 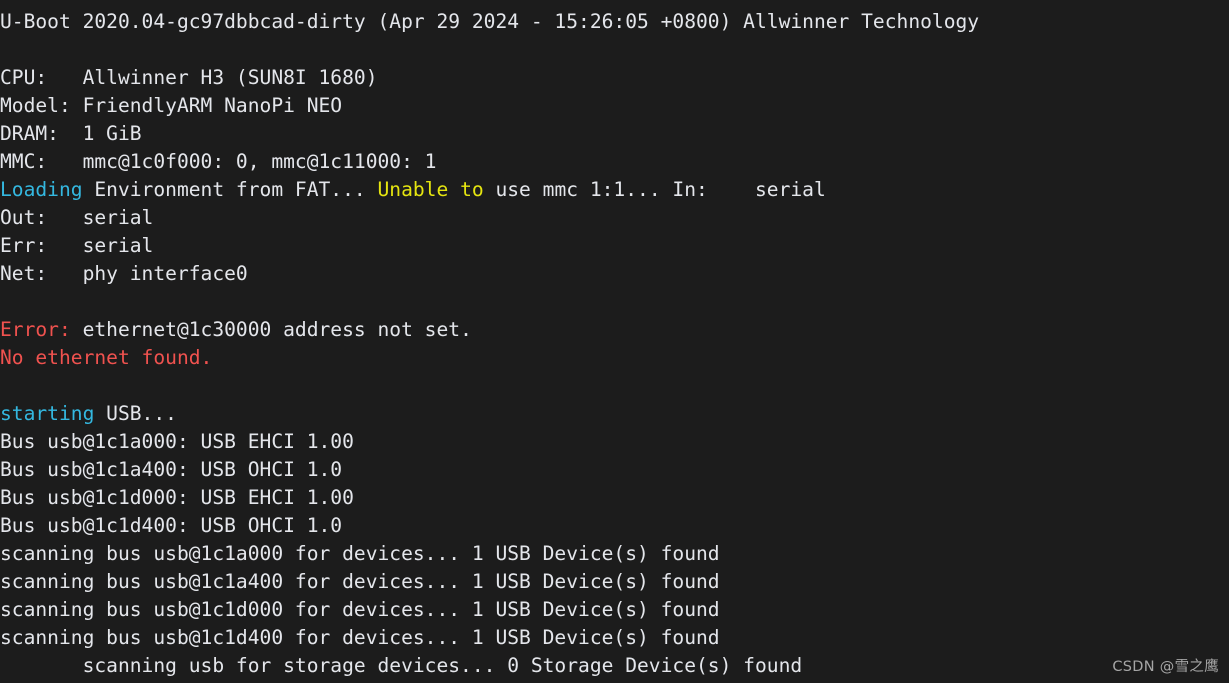 I want to click on console-text-segment: use mmc 1:1... In: serial, so click(x=654, y=189).